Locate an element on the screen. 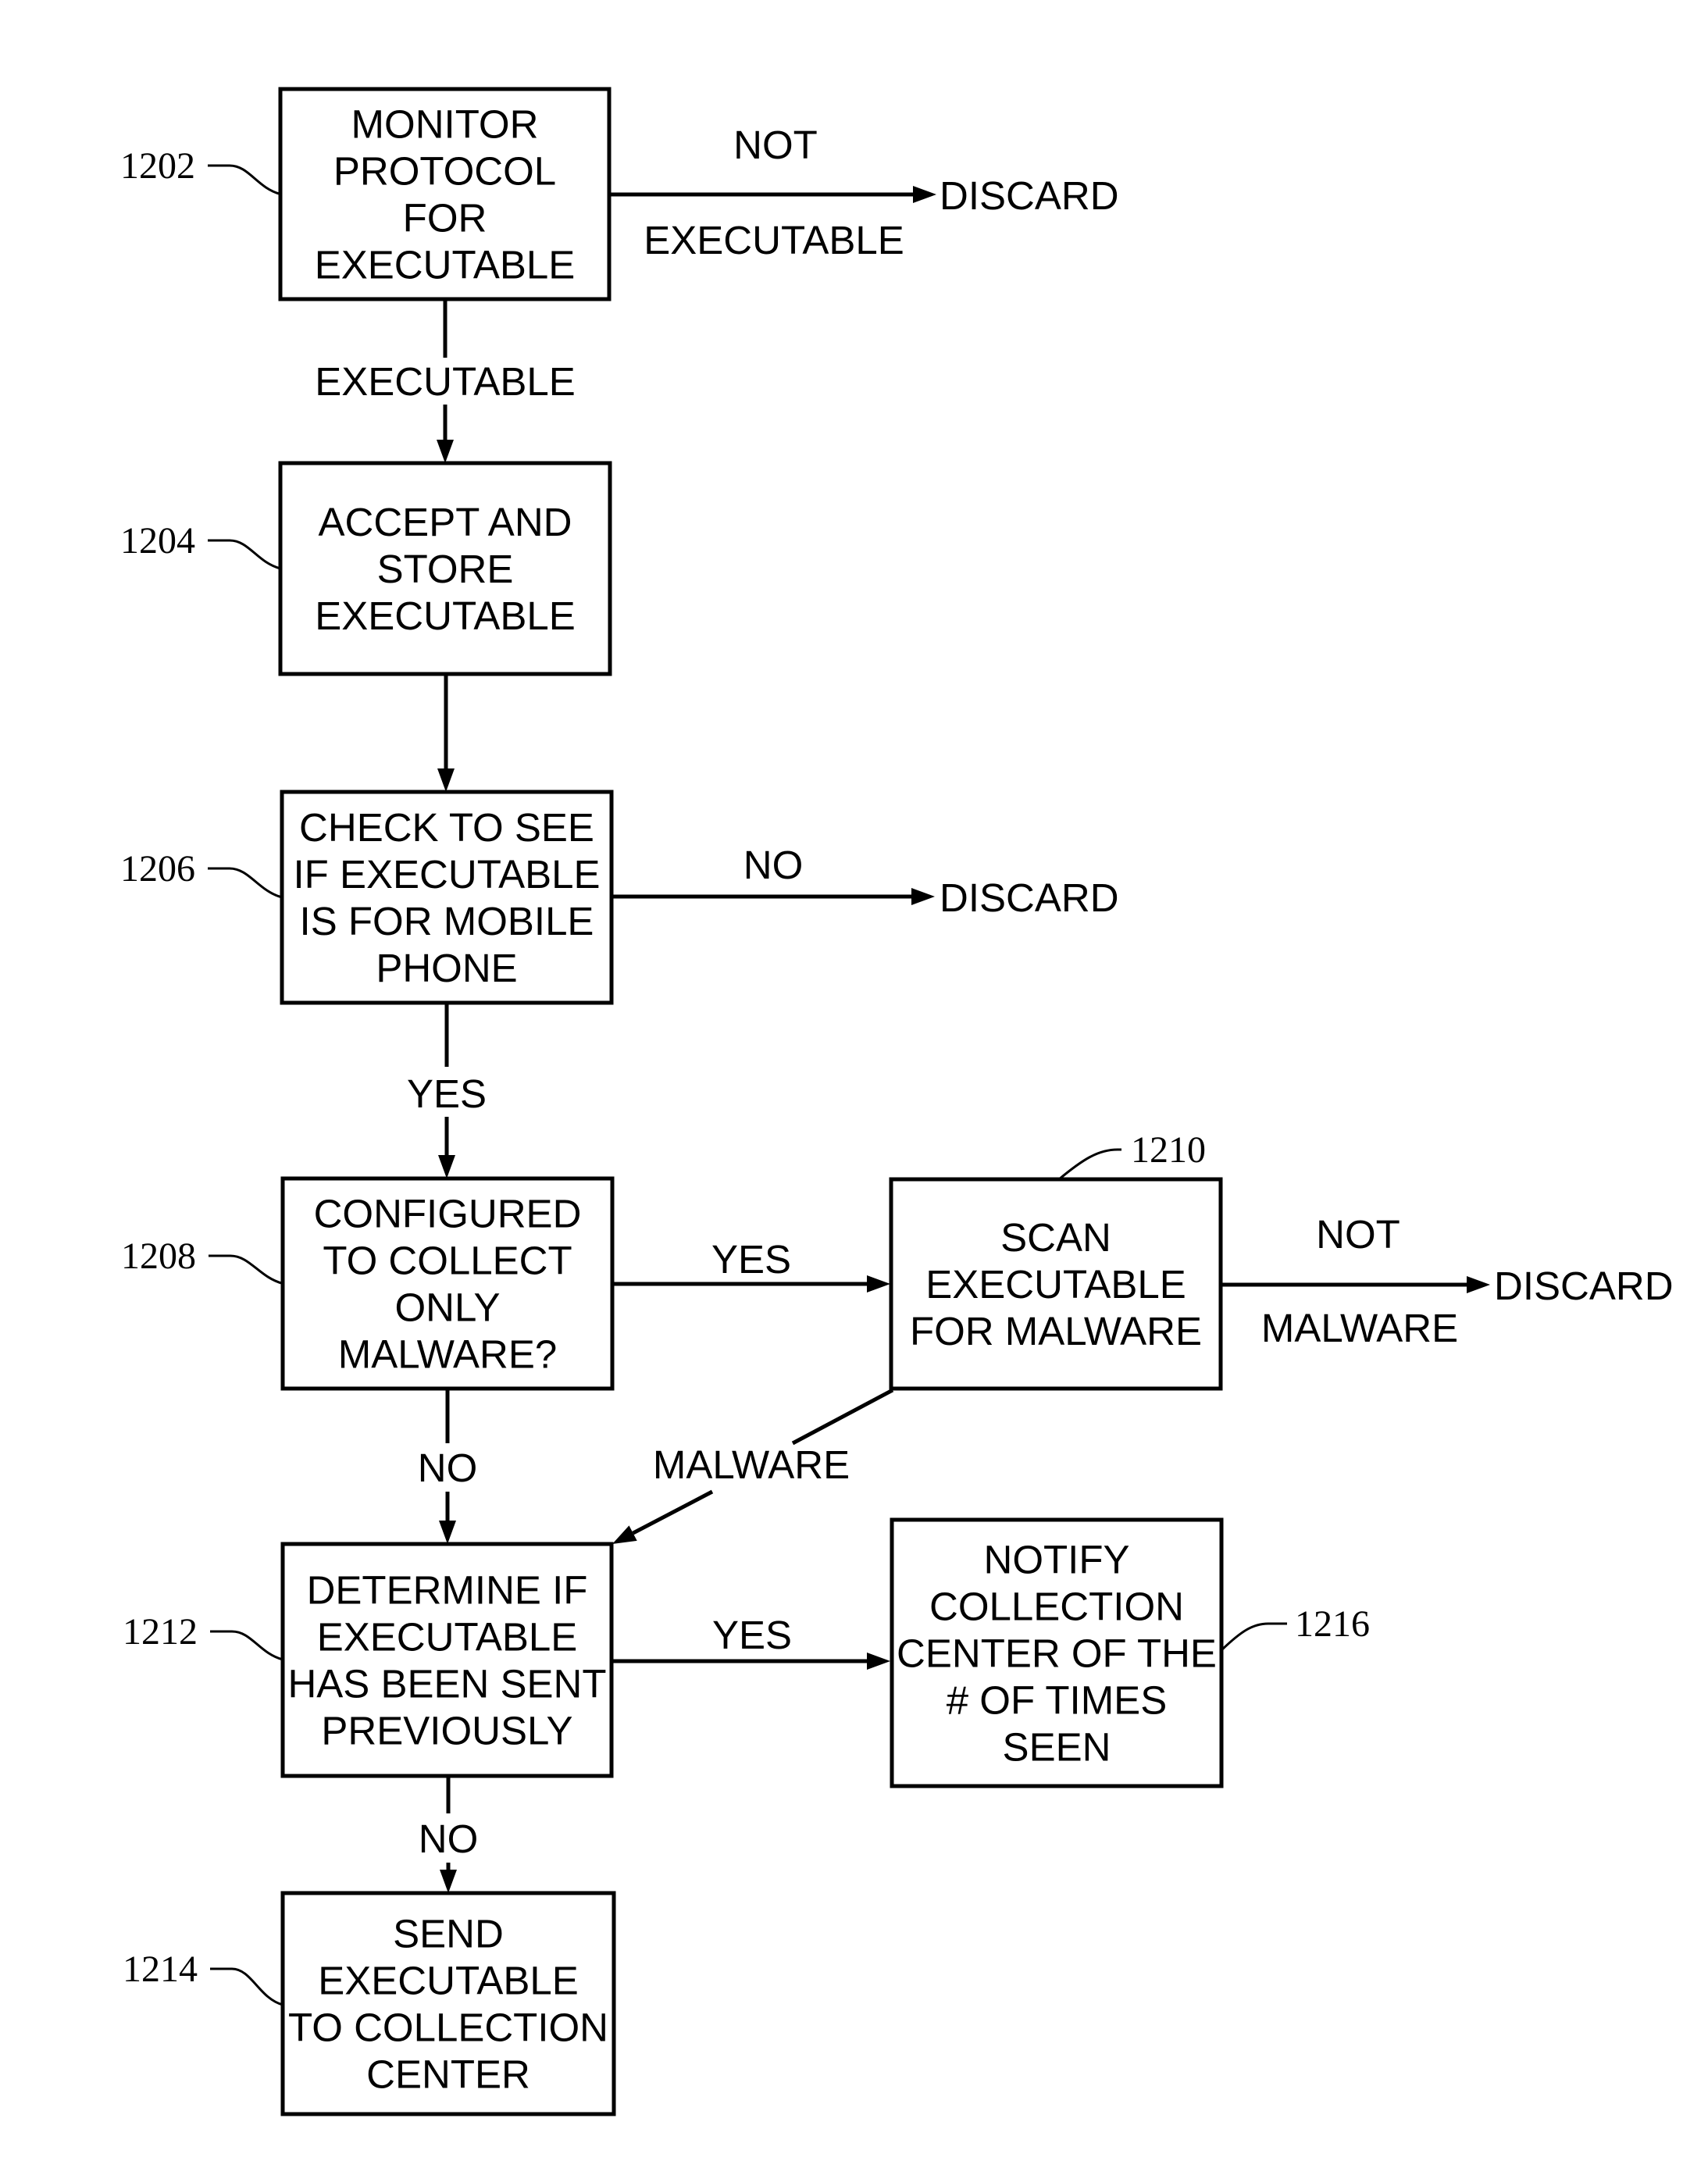 The image size is (1708, 2175). process-box-1214: SENDEXECUTABLETO COLLECTIONCENTER is located at coordinates (448, 2003).